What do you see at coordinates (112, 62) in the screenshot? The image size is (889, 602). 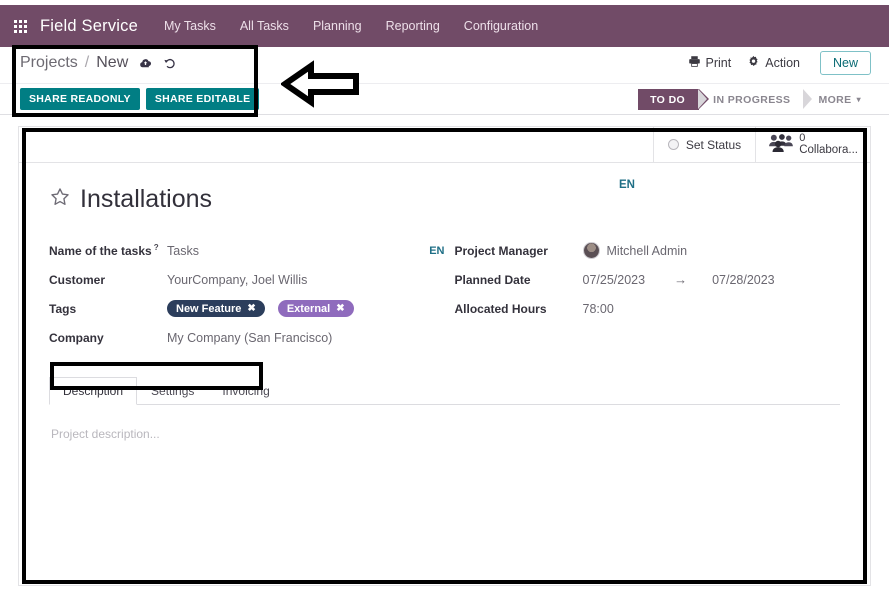 I see `breadcrumb-current: New` at bounding box center [112, 62].